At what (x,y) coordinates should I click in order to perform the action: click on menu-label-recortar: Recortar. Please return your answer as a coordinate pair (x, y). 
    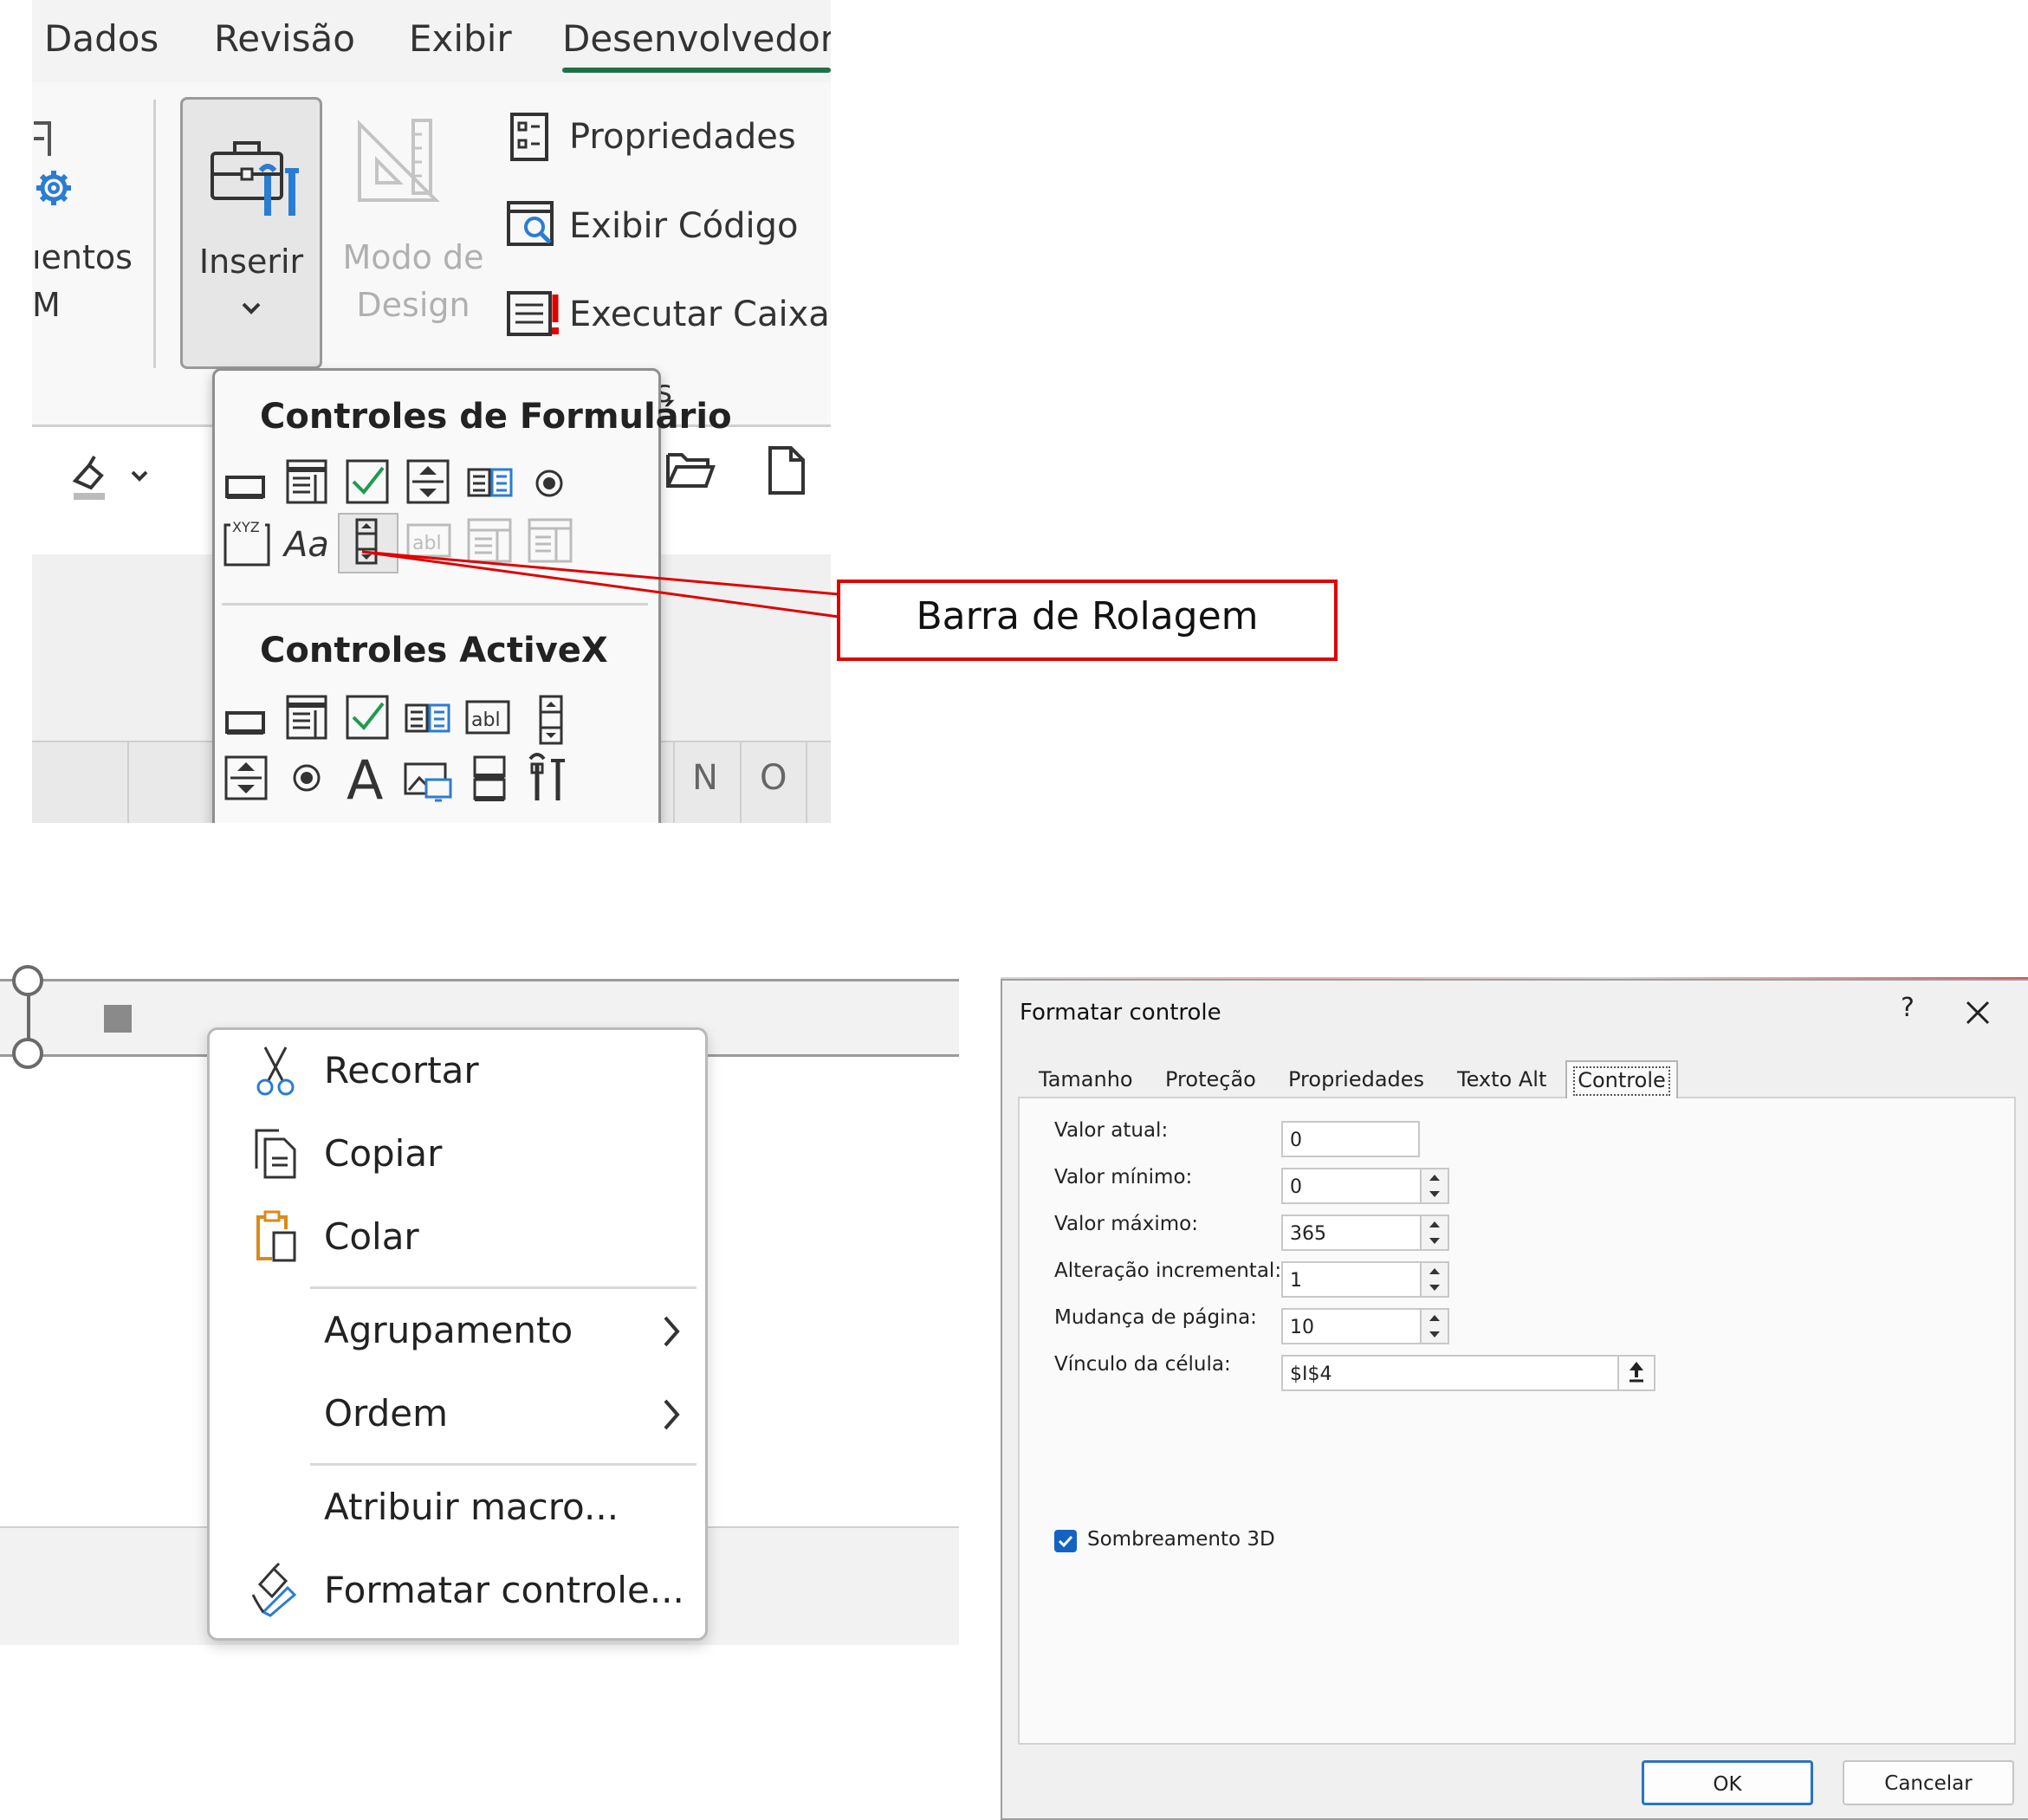
    Looking at the image, I should click on (401, 1070).